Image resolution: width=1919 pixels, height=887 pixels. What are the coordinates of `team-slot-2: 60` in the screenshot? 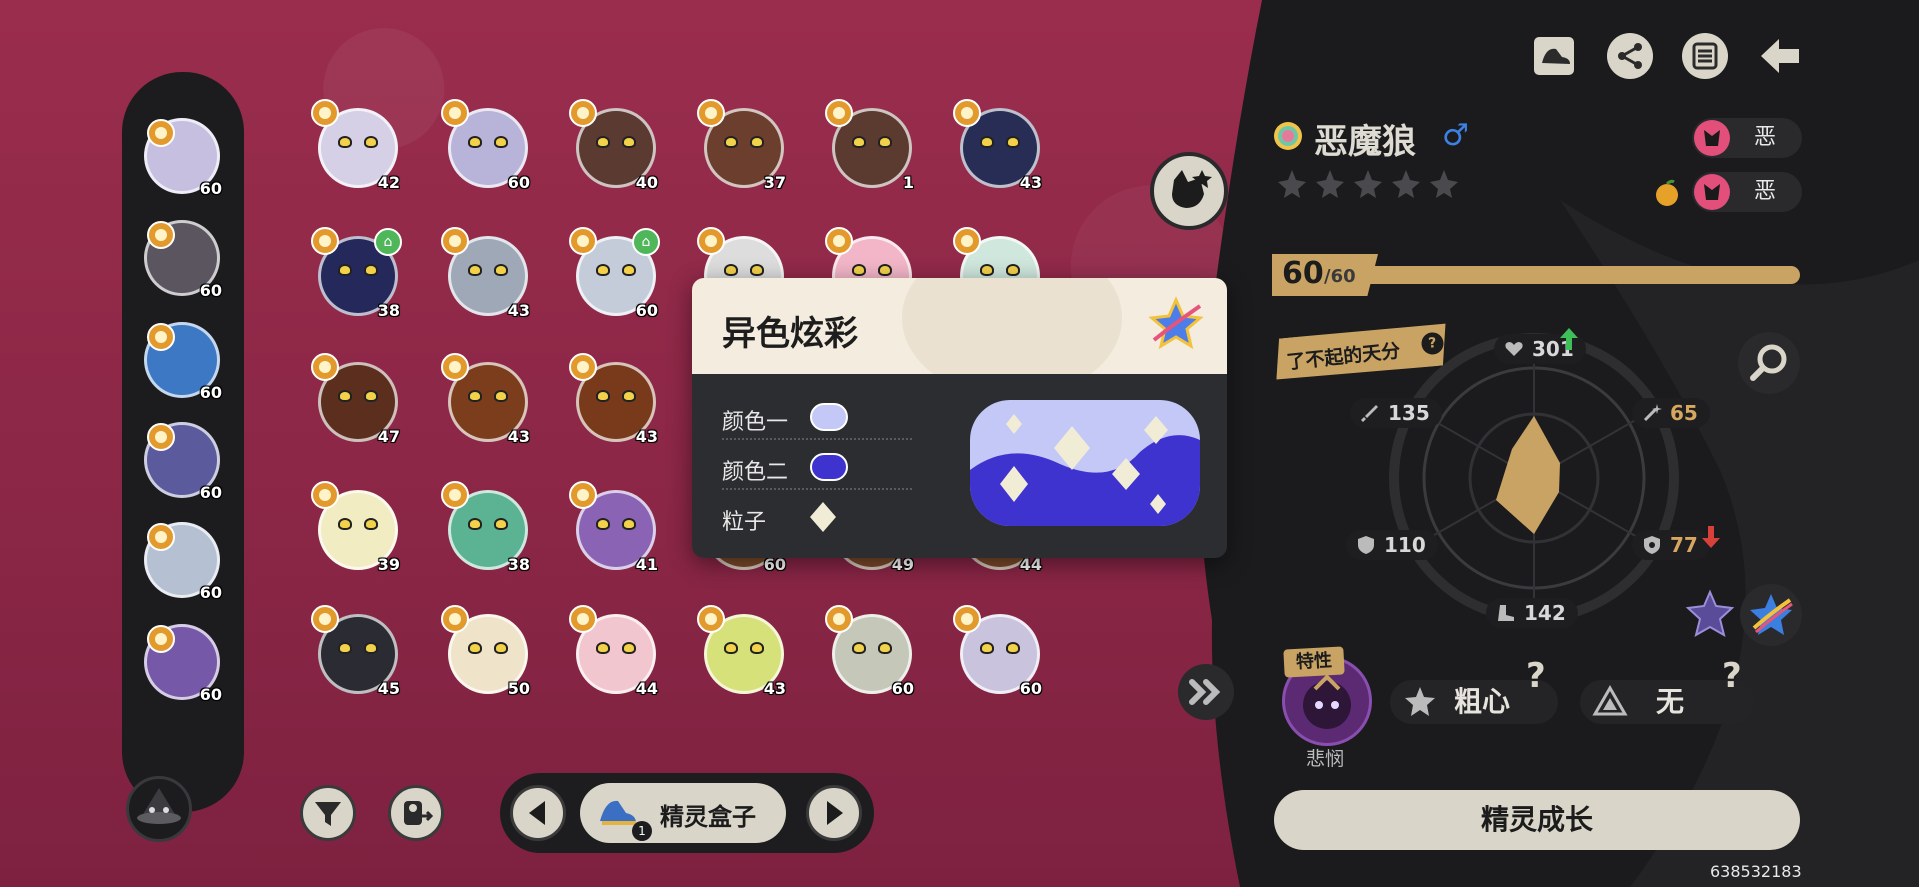 It's located at (183, 257).